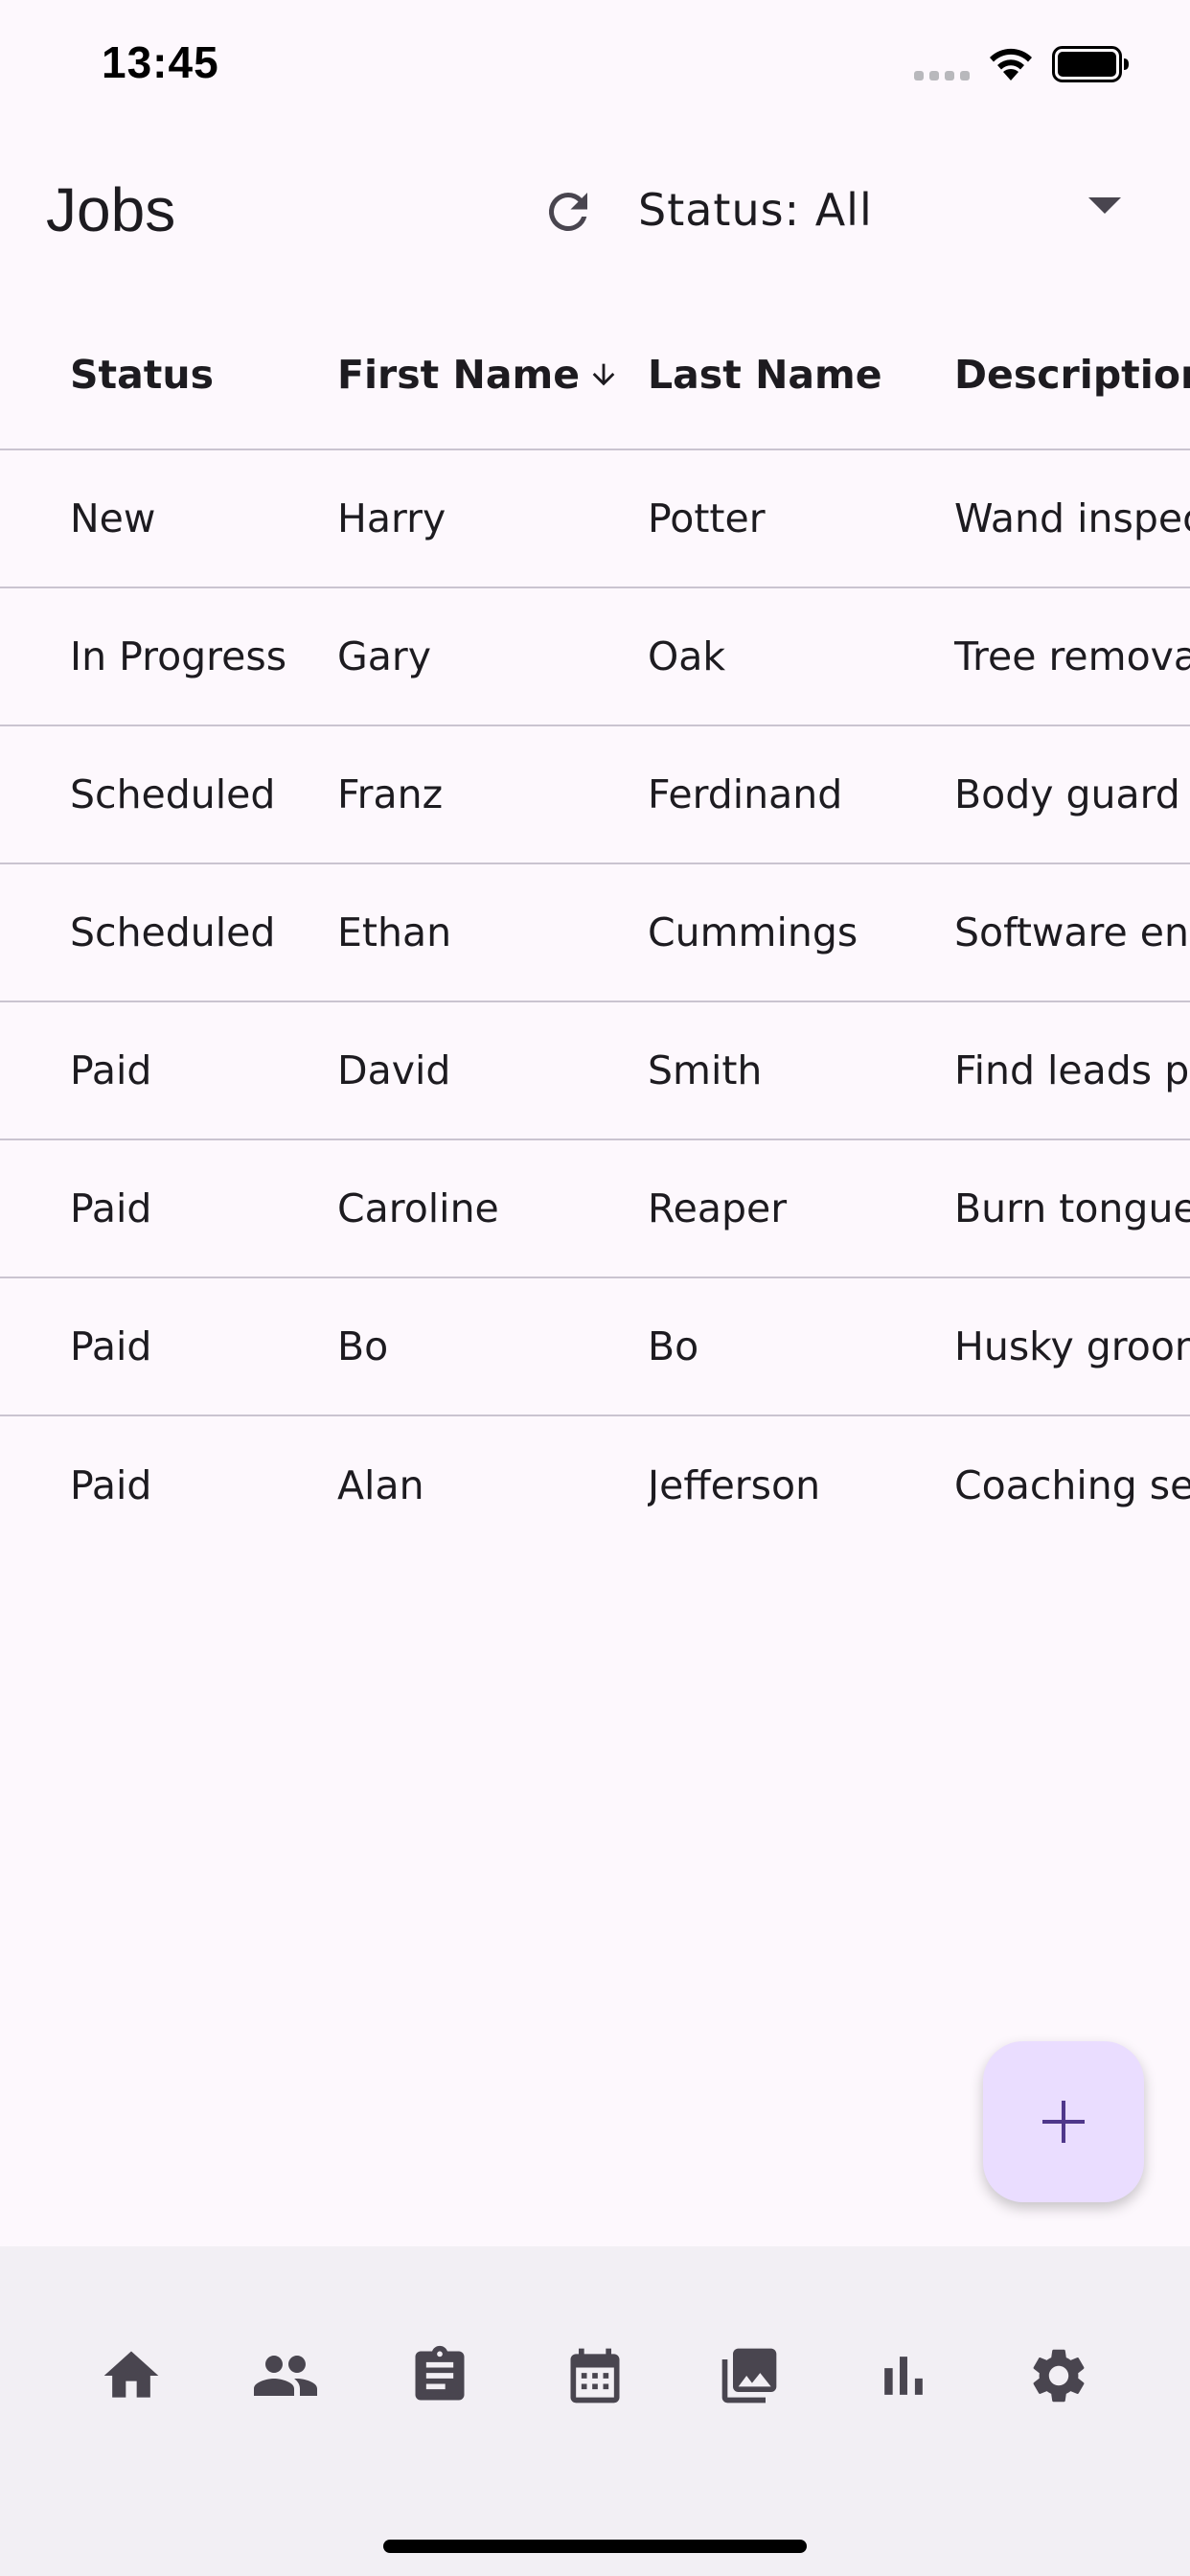  Describe the element at coordinates (486, 374) in the screenshot. I see `column-header-first-name: First Name` at that location.